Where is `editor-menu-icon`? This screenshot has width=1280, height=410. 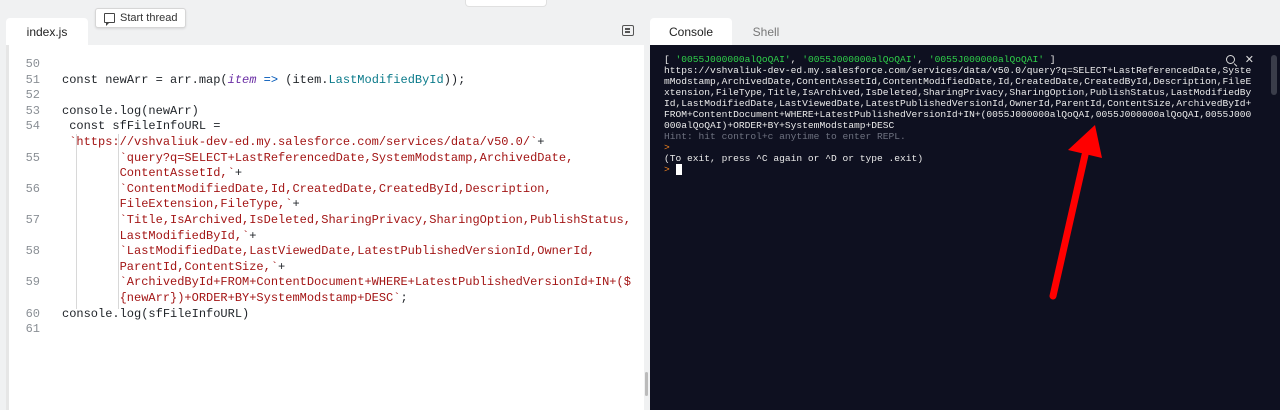 editor-menu-icon is located at coordinates (628, 30).